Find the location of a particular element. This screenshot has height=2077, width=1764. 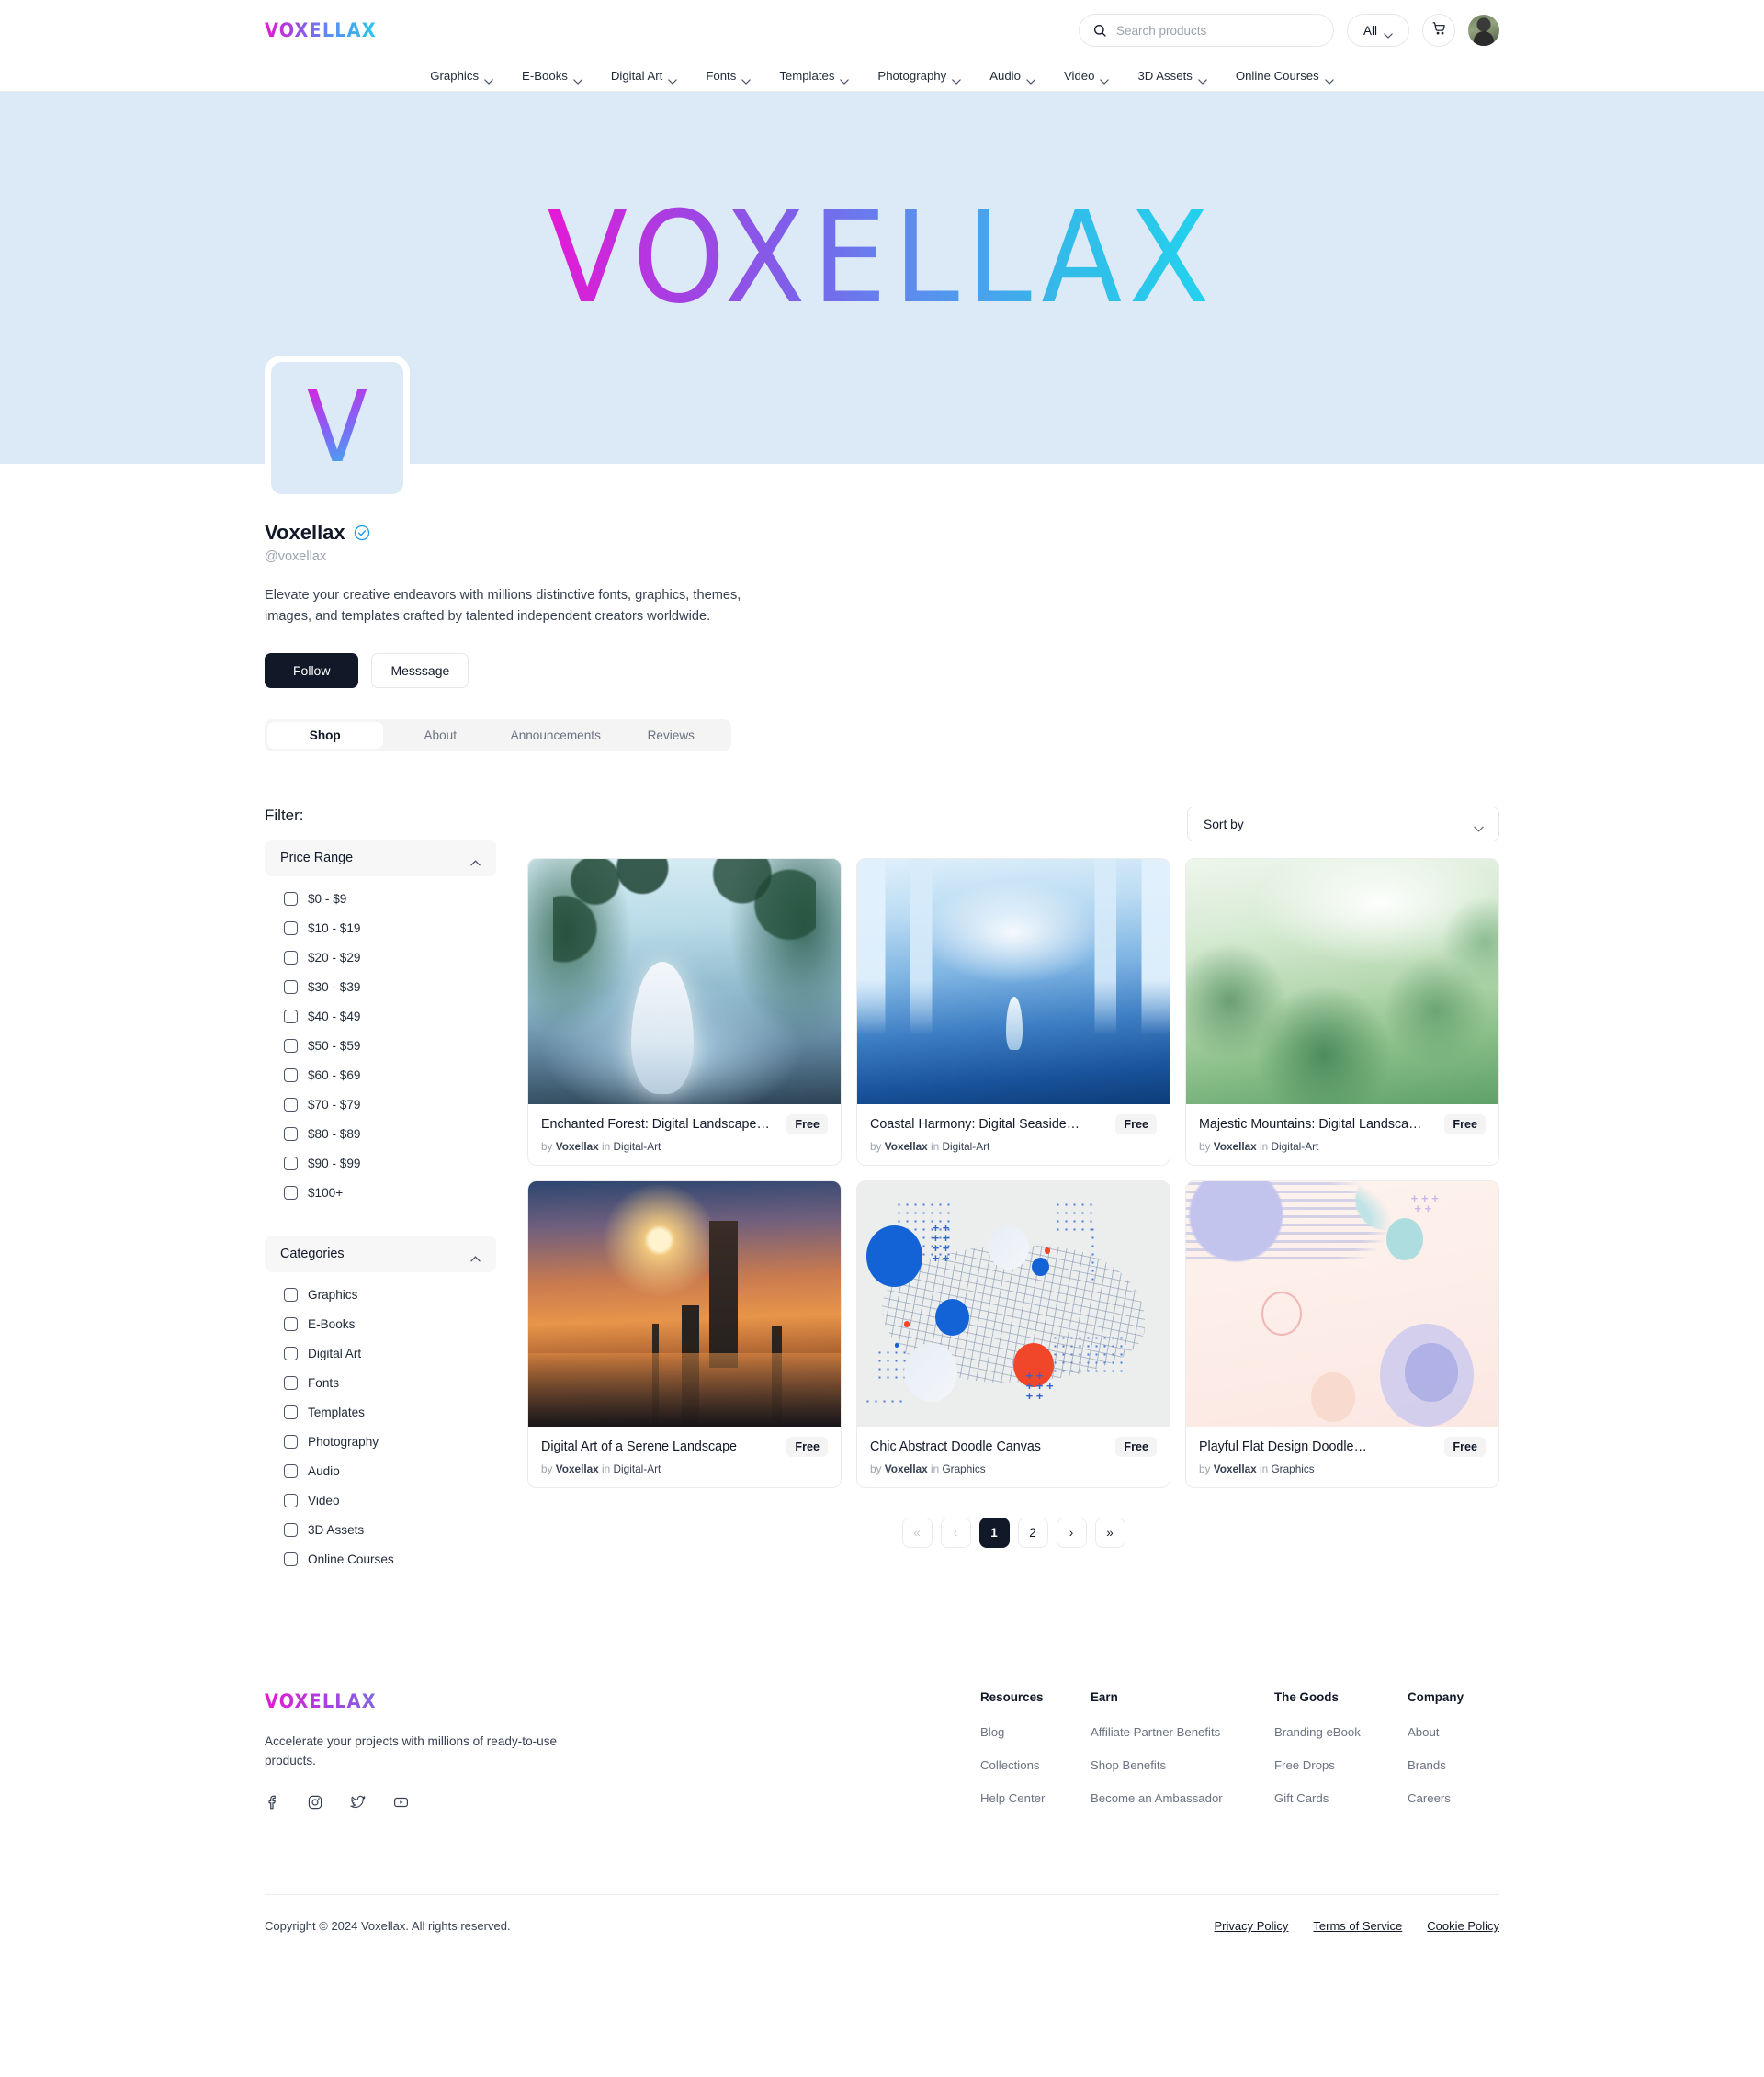

nav-item-graphics: Graphics is located at coordinates (461, 77).